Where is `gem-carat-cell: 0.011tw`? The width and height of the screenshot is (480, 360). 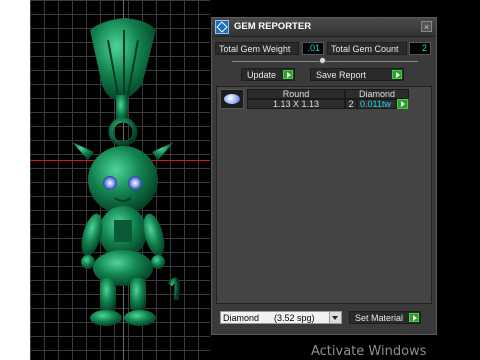
gem-carat-cell: 0.011tw is located at coordinates (377, 104).